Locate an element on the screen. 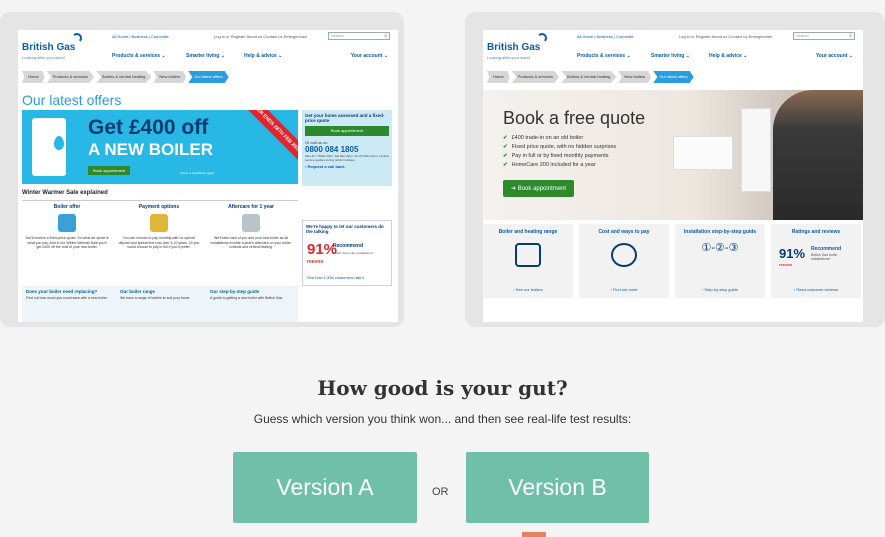  arrow-circle-icon: ➜ is located at coordinates (514, 189).